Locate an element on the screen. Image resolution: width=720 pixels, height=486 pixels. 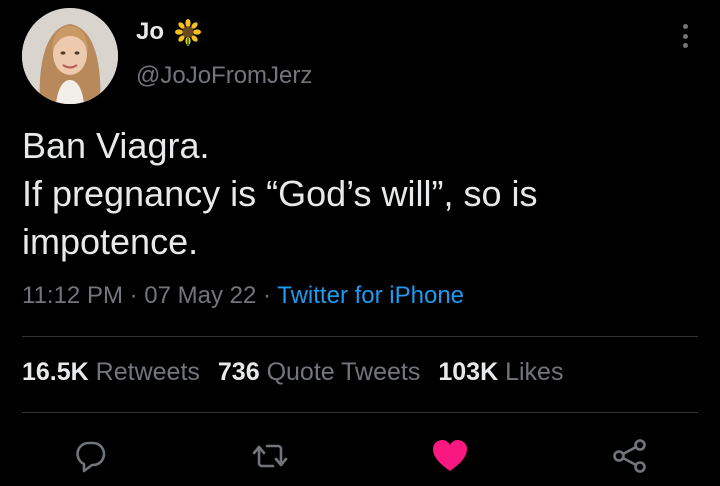
sunflower-icon is located at coordinates (188, 32).